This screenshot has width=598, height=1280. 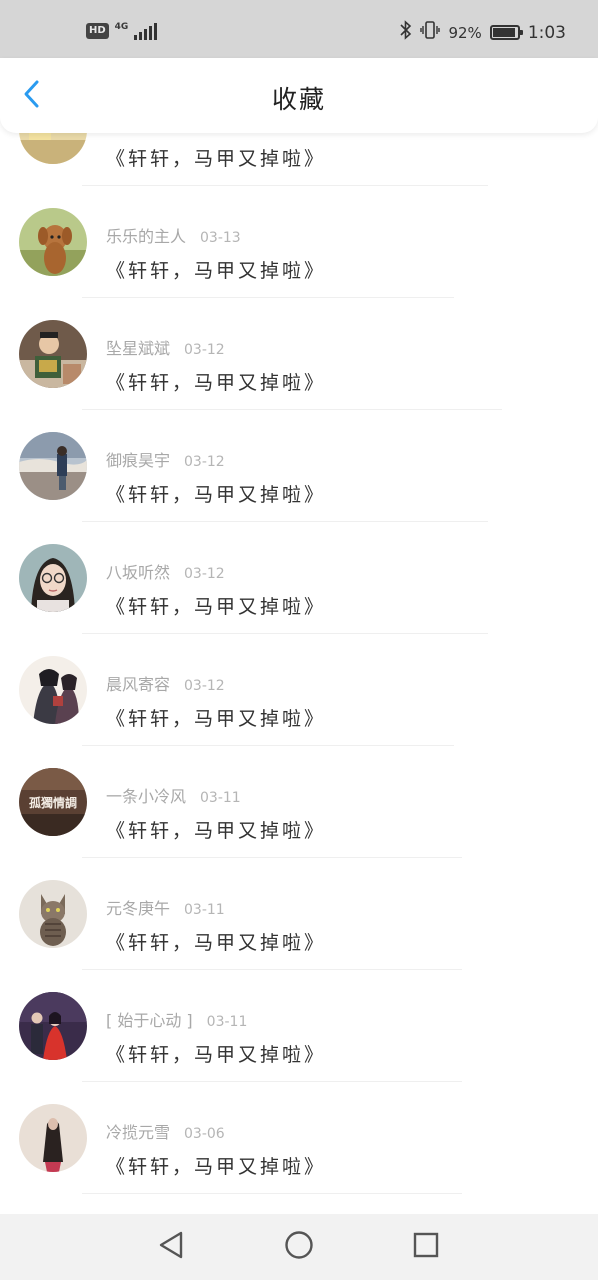 I want to click on avatar-caption: 孤獨情調, so click(x=52, y=803).